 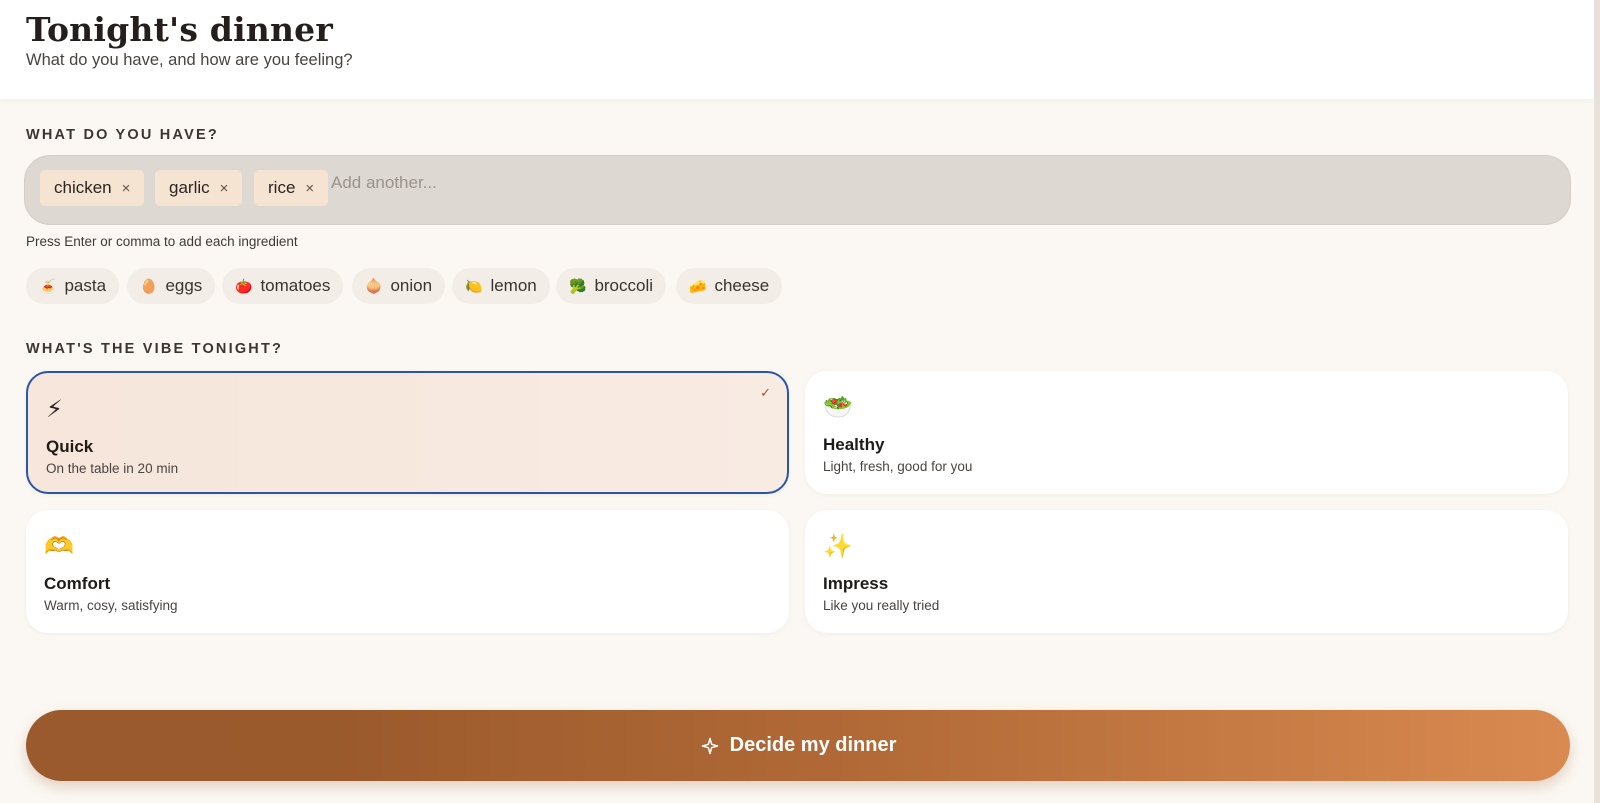 I want to click on suggestion-lemon: 🍋 lemon, so click(x=501, y=286).